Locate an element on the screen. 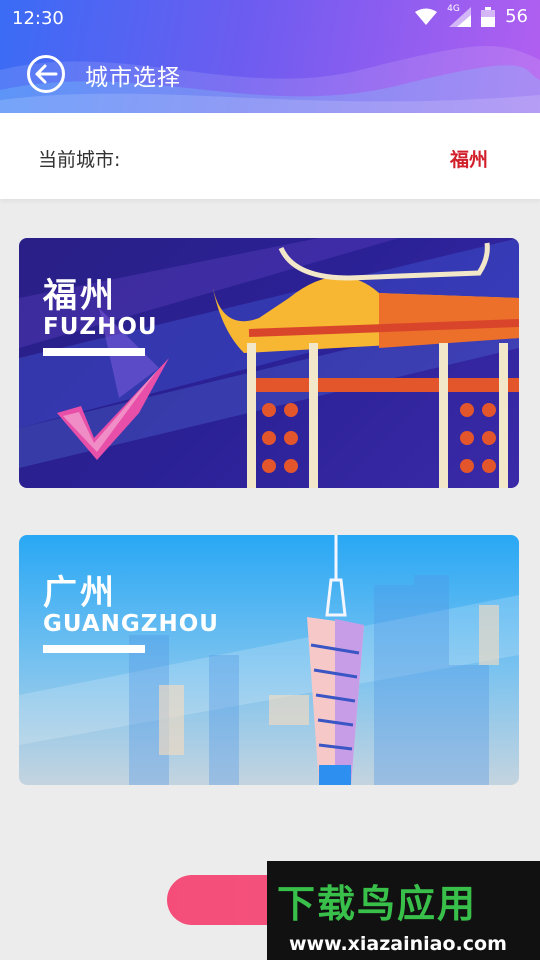  app-header: 12:30 4G 56 城市选择 is located at coordinates (270, 56).